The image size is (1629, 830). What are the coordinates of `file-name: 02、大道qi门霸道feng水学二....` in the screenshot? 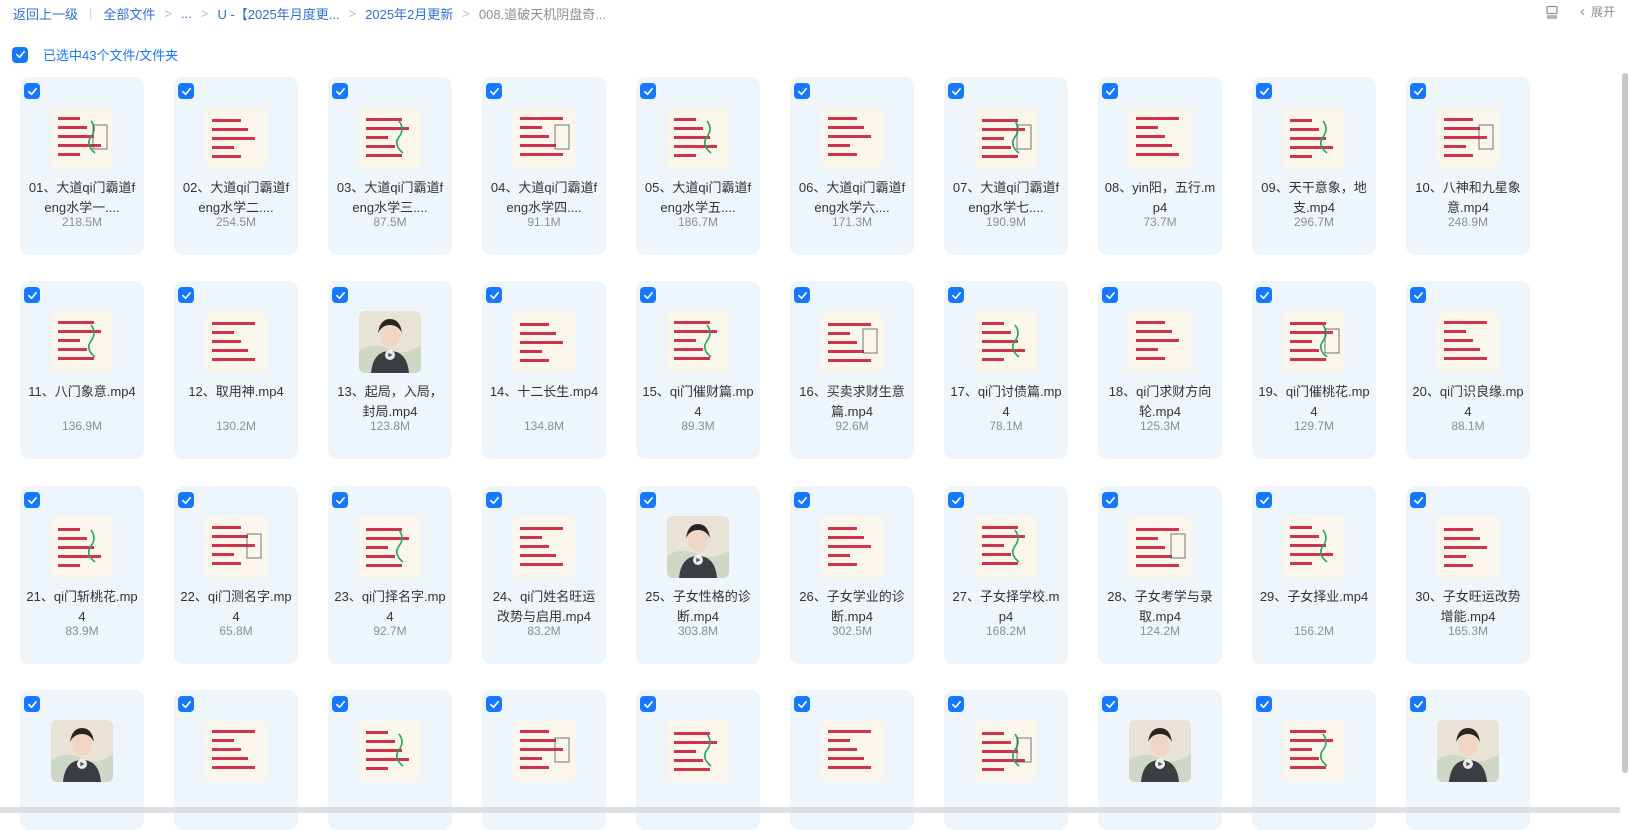 It's located at (236, 198).